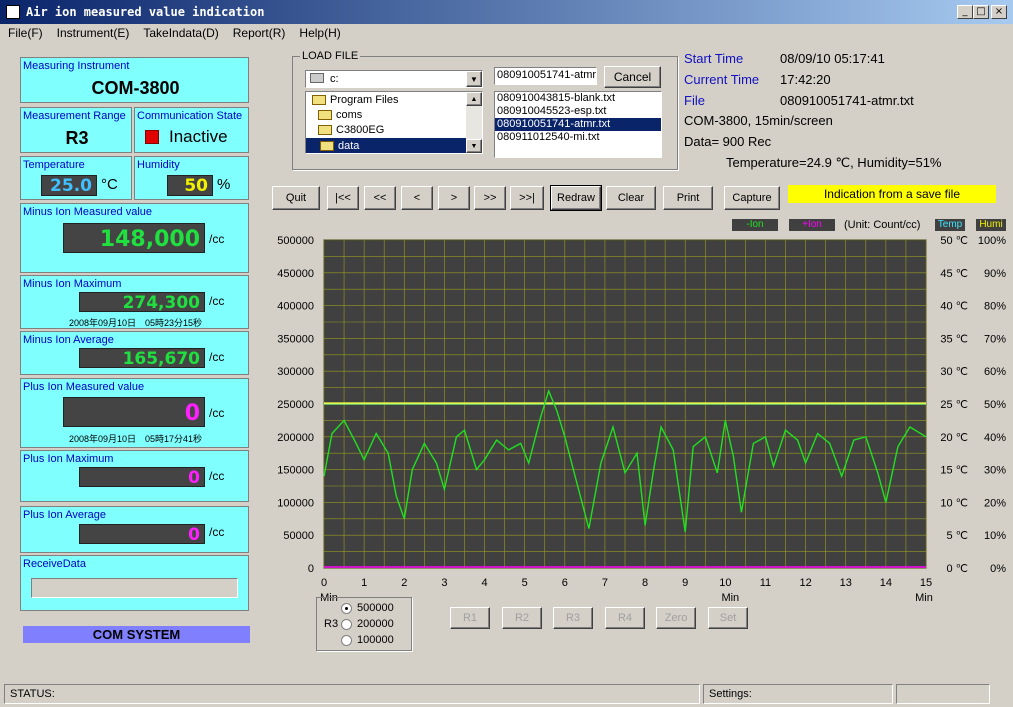  I want to click on humi-tick-label: 70%, so click(995, 339).